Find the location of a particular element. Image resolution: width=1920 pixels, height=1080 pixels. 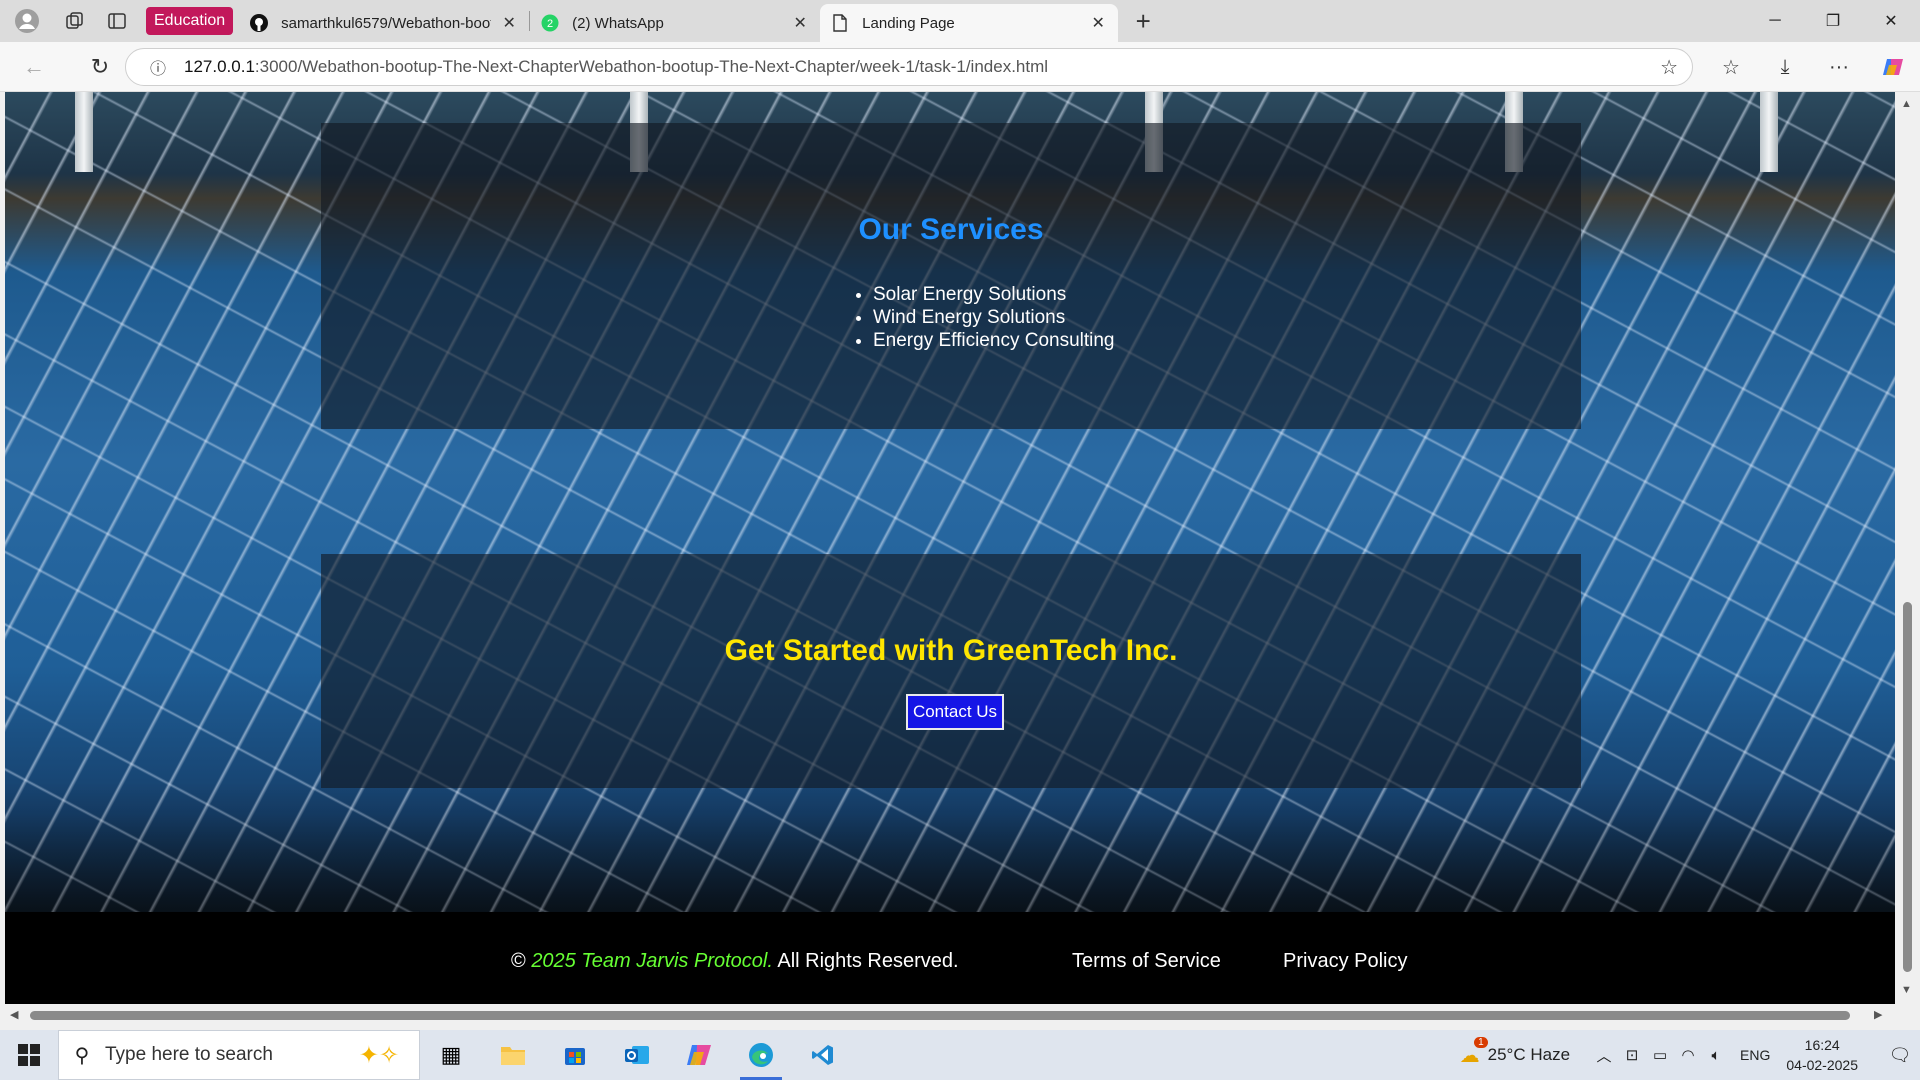

page-icon is located at coordinates (840, 23).